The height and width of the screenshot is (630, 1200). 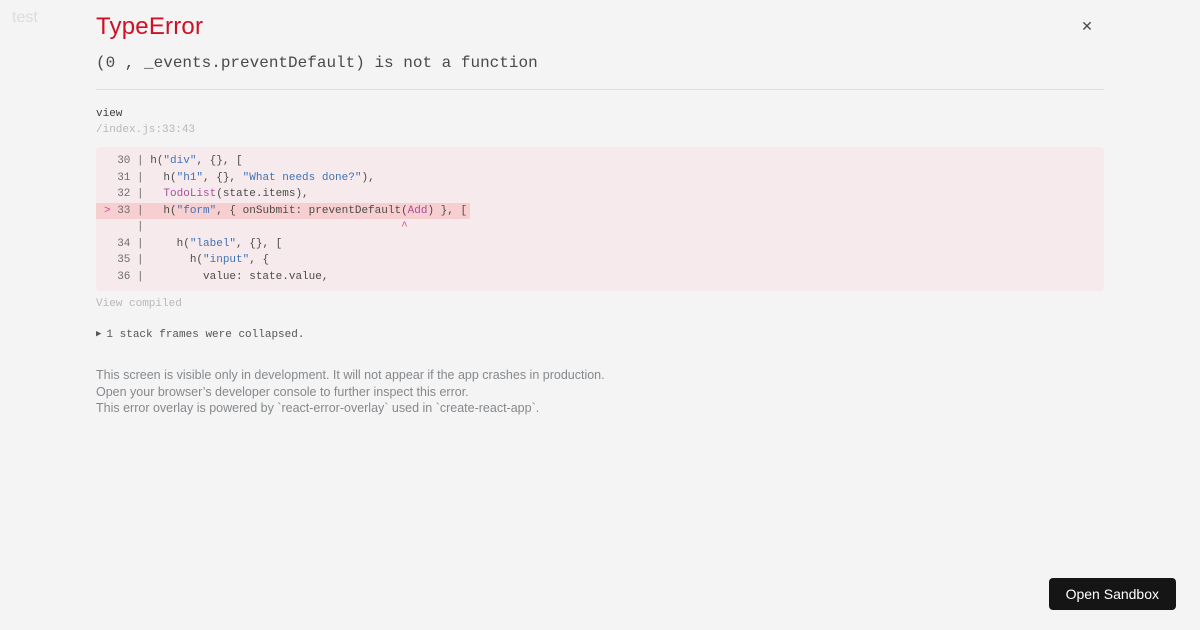 I want to click on code-line: 32 | TodoList(state.items),, so click(x=206, y=194).